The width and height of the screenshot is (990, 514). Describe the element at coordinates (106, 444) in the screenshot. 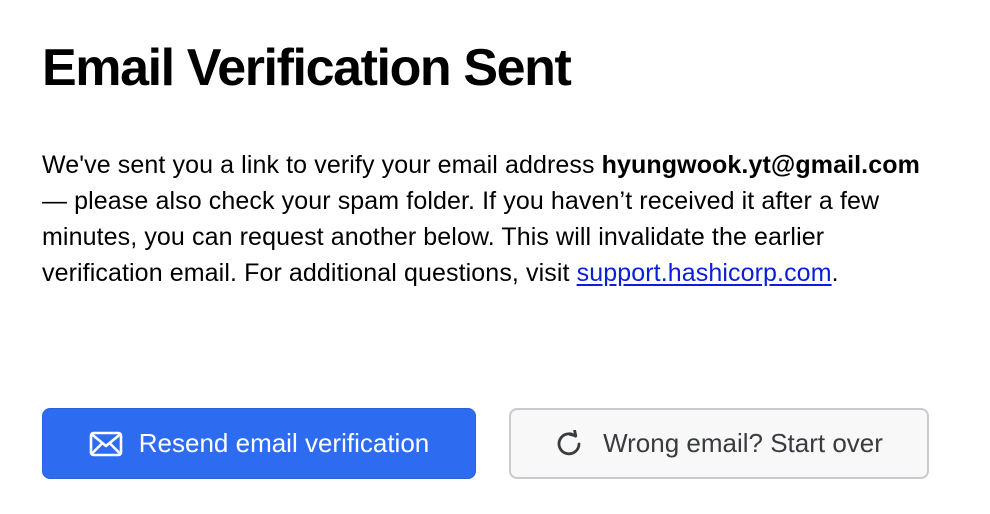

I see `mail-icon` at that location.